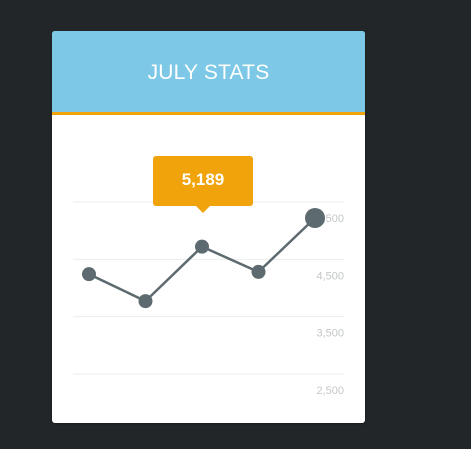  I want to click on y-tick-label: 3,500, so click(330, 334).